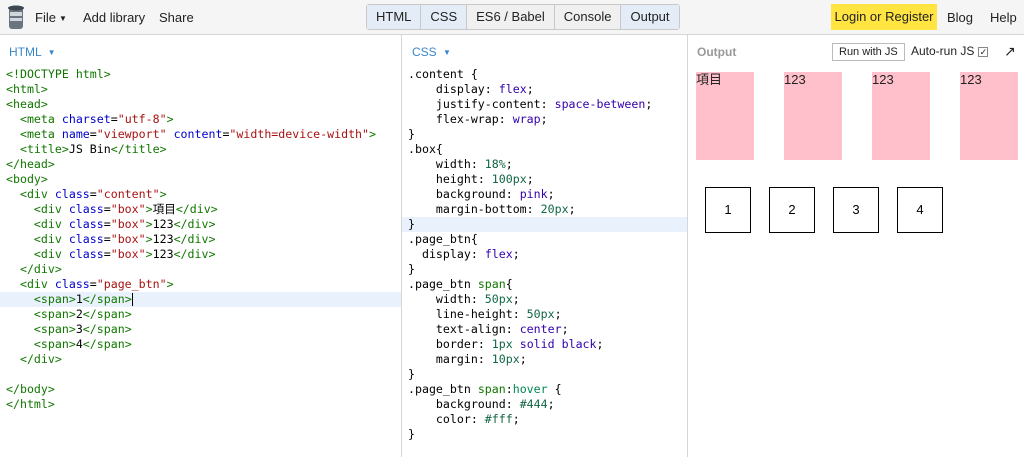 The width and height of the screenshot is (1024, 457). Describe the element at coordinates (544, 104) in the screenshot. I see `css-code-line: justify-content: space-between;` at that location.